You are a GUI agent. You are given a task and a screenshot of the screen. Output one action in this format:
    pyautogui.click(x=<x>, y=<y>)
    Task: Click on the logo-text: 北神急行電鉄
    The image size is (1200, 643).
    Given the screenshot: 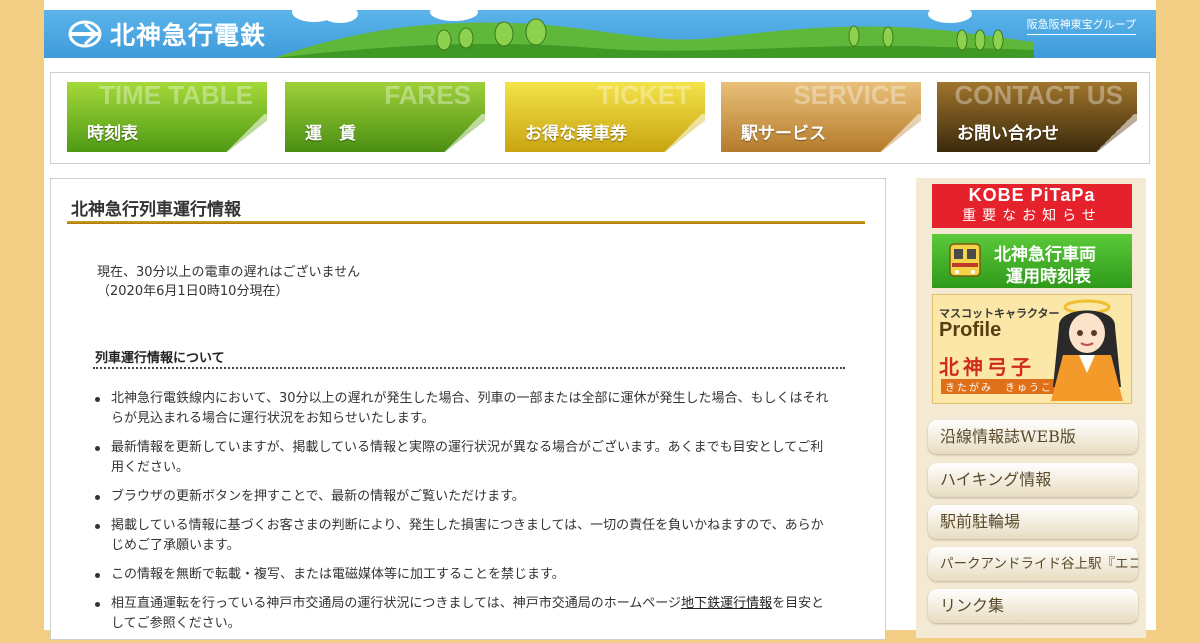 What is the action you would take?
    pyautogui.click(x=188, y=35)
    